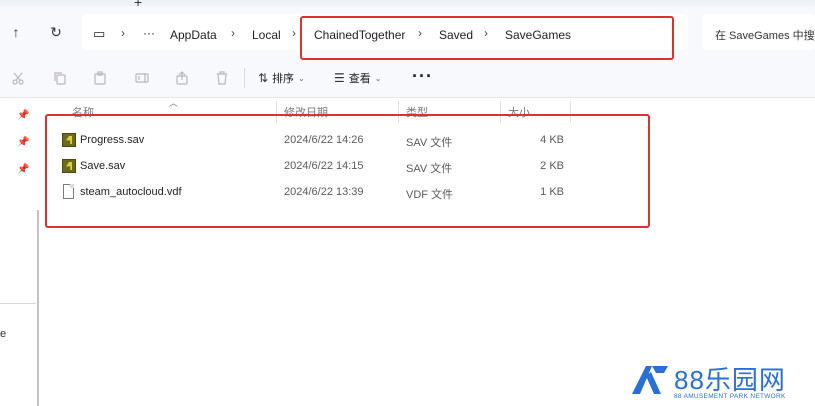 This screenshot has width=815, height=406. What do you see at coordinates (18, 303) in the screenshot?
I see `sidebar-divider` at bounding box center [18, 303].